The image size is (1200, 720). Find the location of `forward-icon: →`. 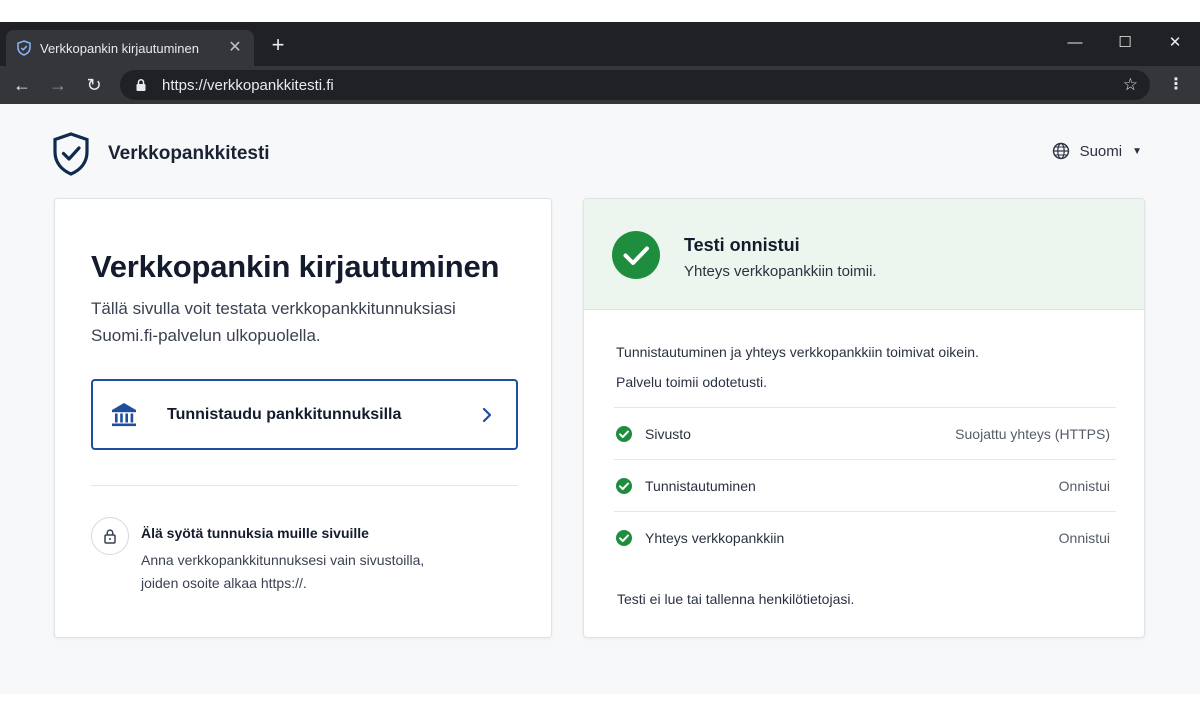

forward-icon: → is located at coordinates (58, 85).